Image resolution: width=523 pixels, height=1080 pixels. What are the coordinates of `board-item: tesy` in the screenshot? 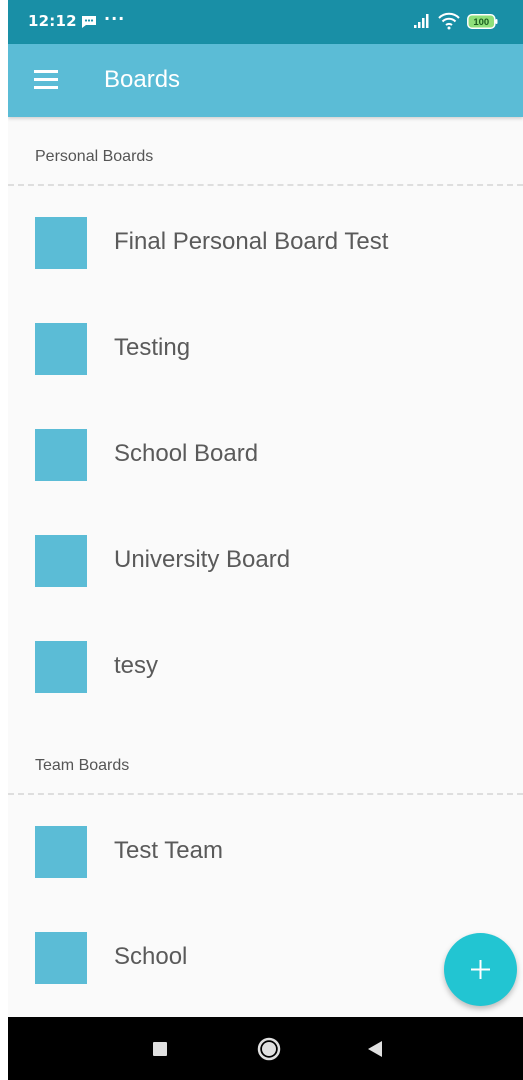 It's located at (265, 667).